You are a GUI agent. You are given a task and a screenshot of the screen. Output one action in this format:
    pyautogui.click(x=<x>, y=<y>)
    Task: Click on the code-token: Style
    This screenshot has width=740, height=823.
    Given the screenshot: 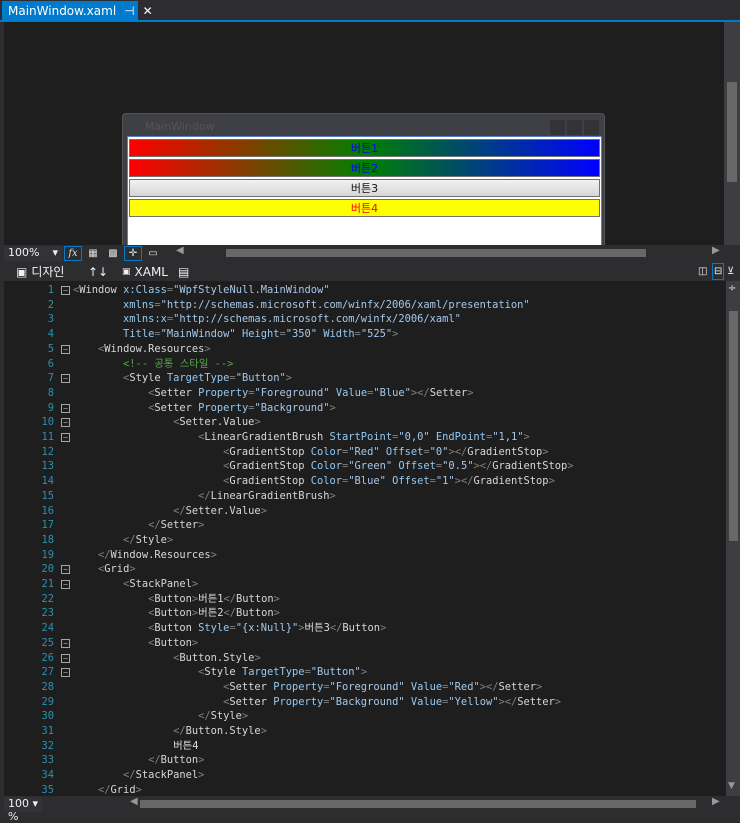 What is the action you would take?
    pyautogui.click(x=220, y=672)
    